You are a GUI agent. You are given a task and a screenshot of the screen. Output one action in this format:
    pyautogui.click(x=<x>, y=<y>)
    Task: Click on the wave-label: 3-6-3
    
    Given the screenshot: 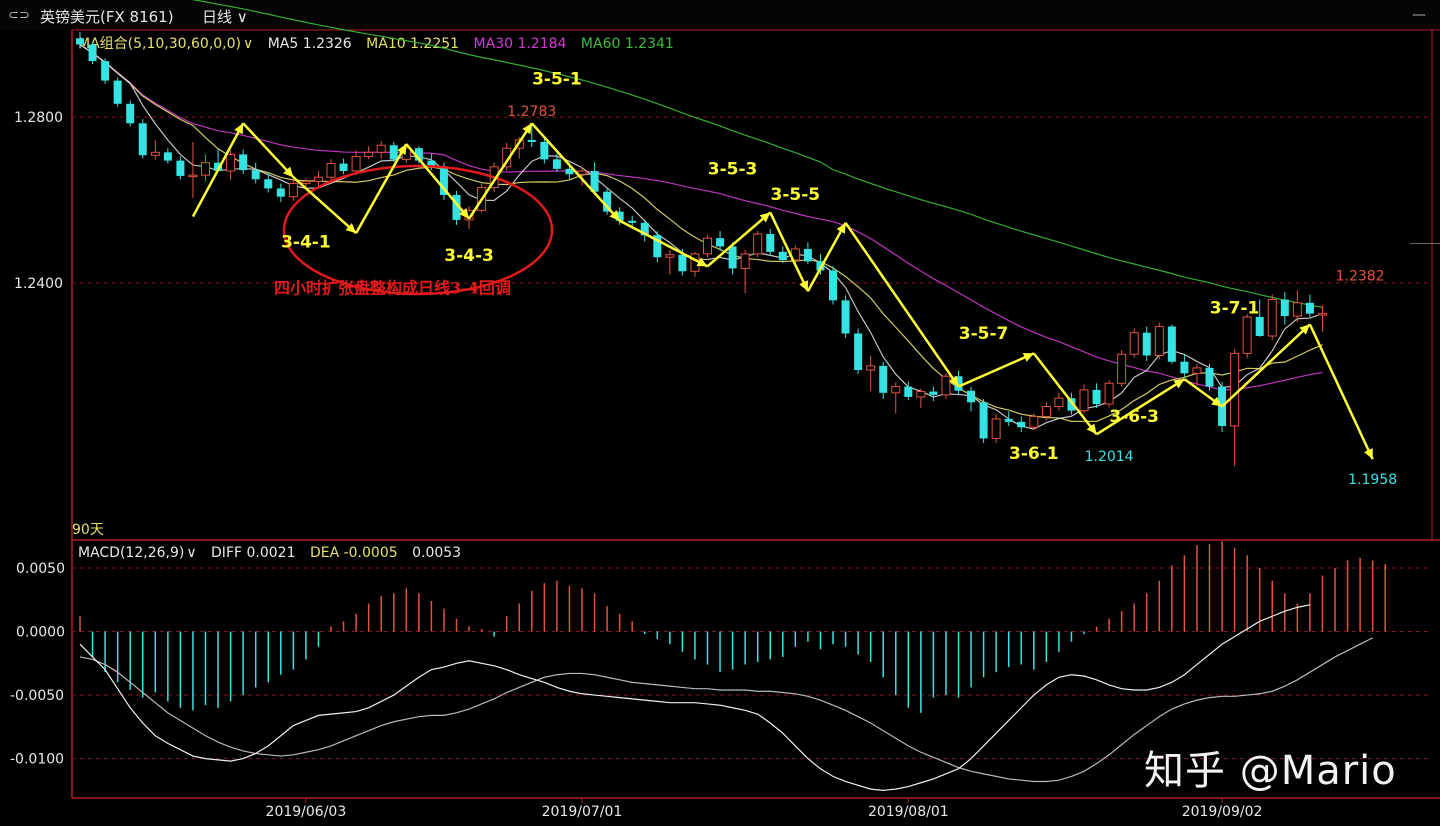 What is the action you would take?
    pyautogui.click(x=1134, y=417)
    